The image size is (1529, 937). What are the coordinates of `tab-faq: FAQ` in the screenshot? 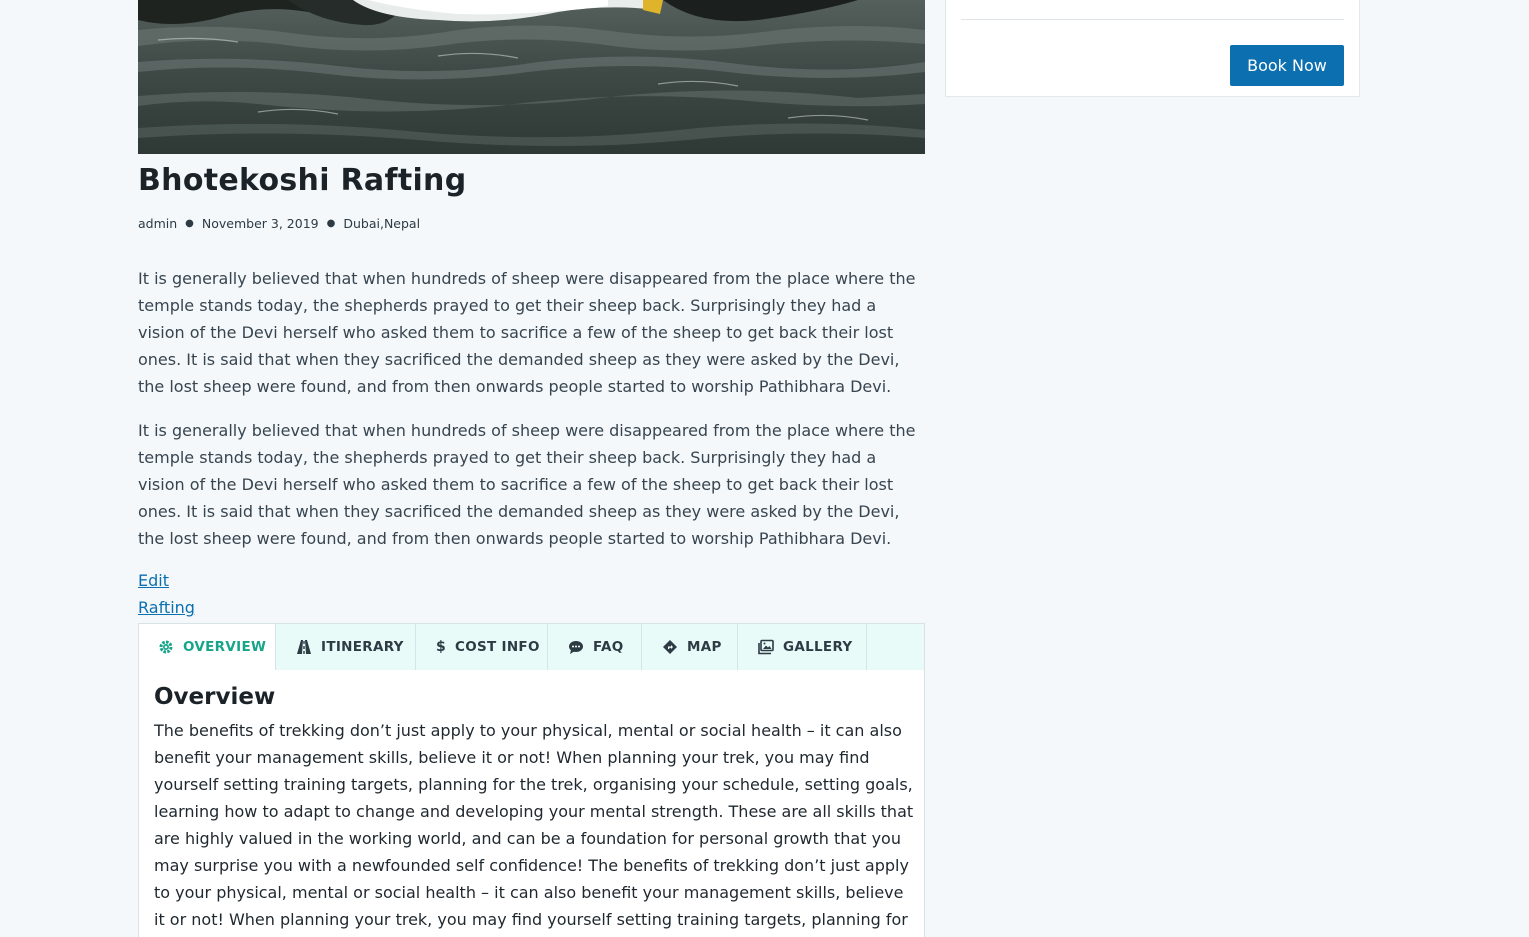 It's located at (595, 647).